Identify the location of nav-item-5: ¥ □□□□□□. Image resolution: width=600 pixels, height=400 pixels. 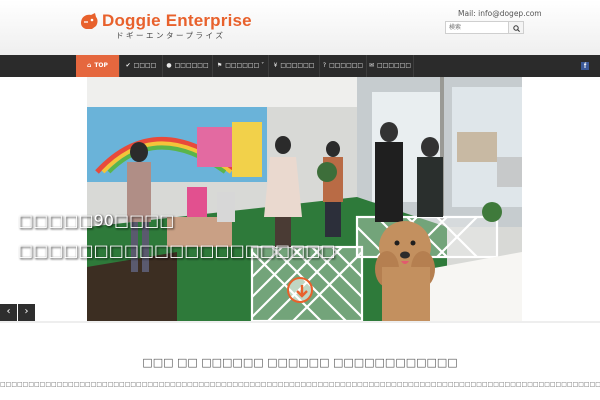
(293, 66).